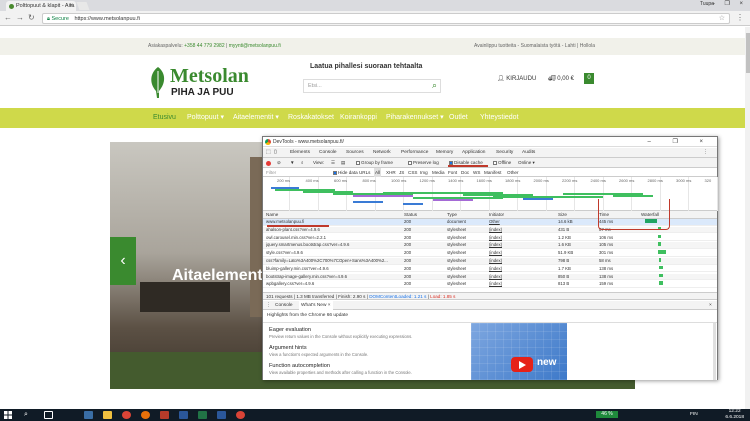 The image size is (750, 421). I want to click on omnibox: 🔒︎ Secure https://www.metsolanpuu.fi ☆, so click(386, 18).